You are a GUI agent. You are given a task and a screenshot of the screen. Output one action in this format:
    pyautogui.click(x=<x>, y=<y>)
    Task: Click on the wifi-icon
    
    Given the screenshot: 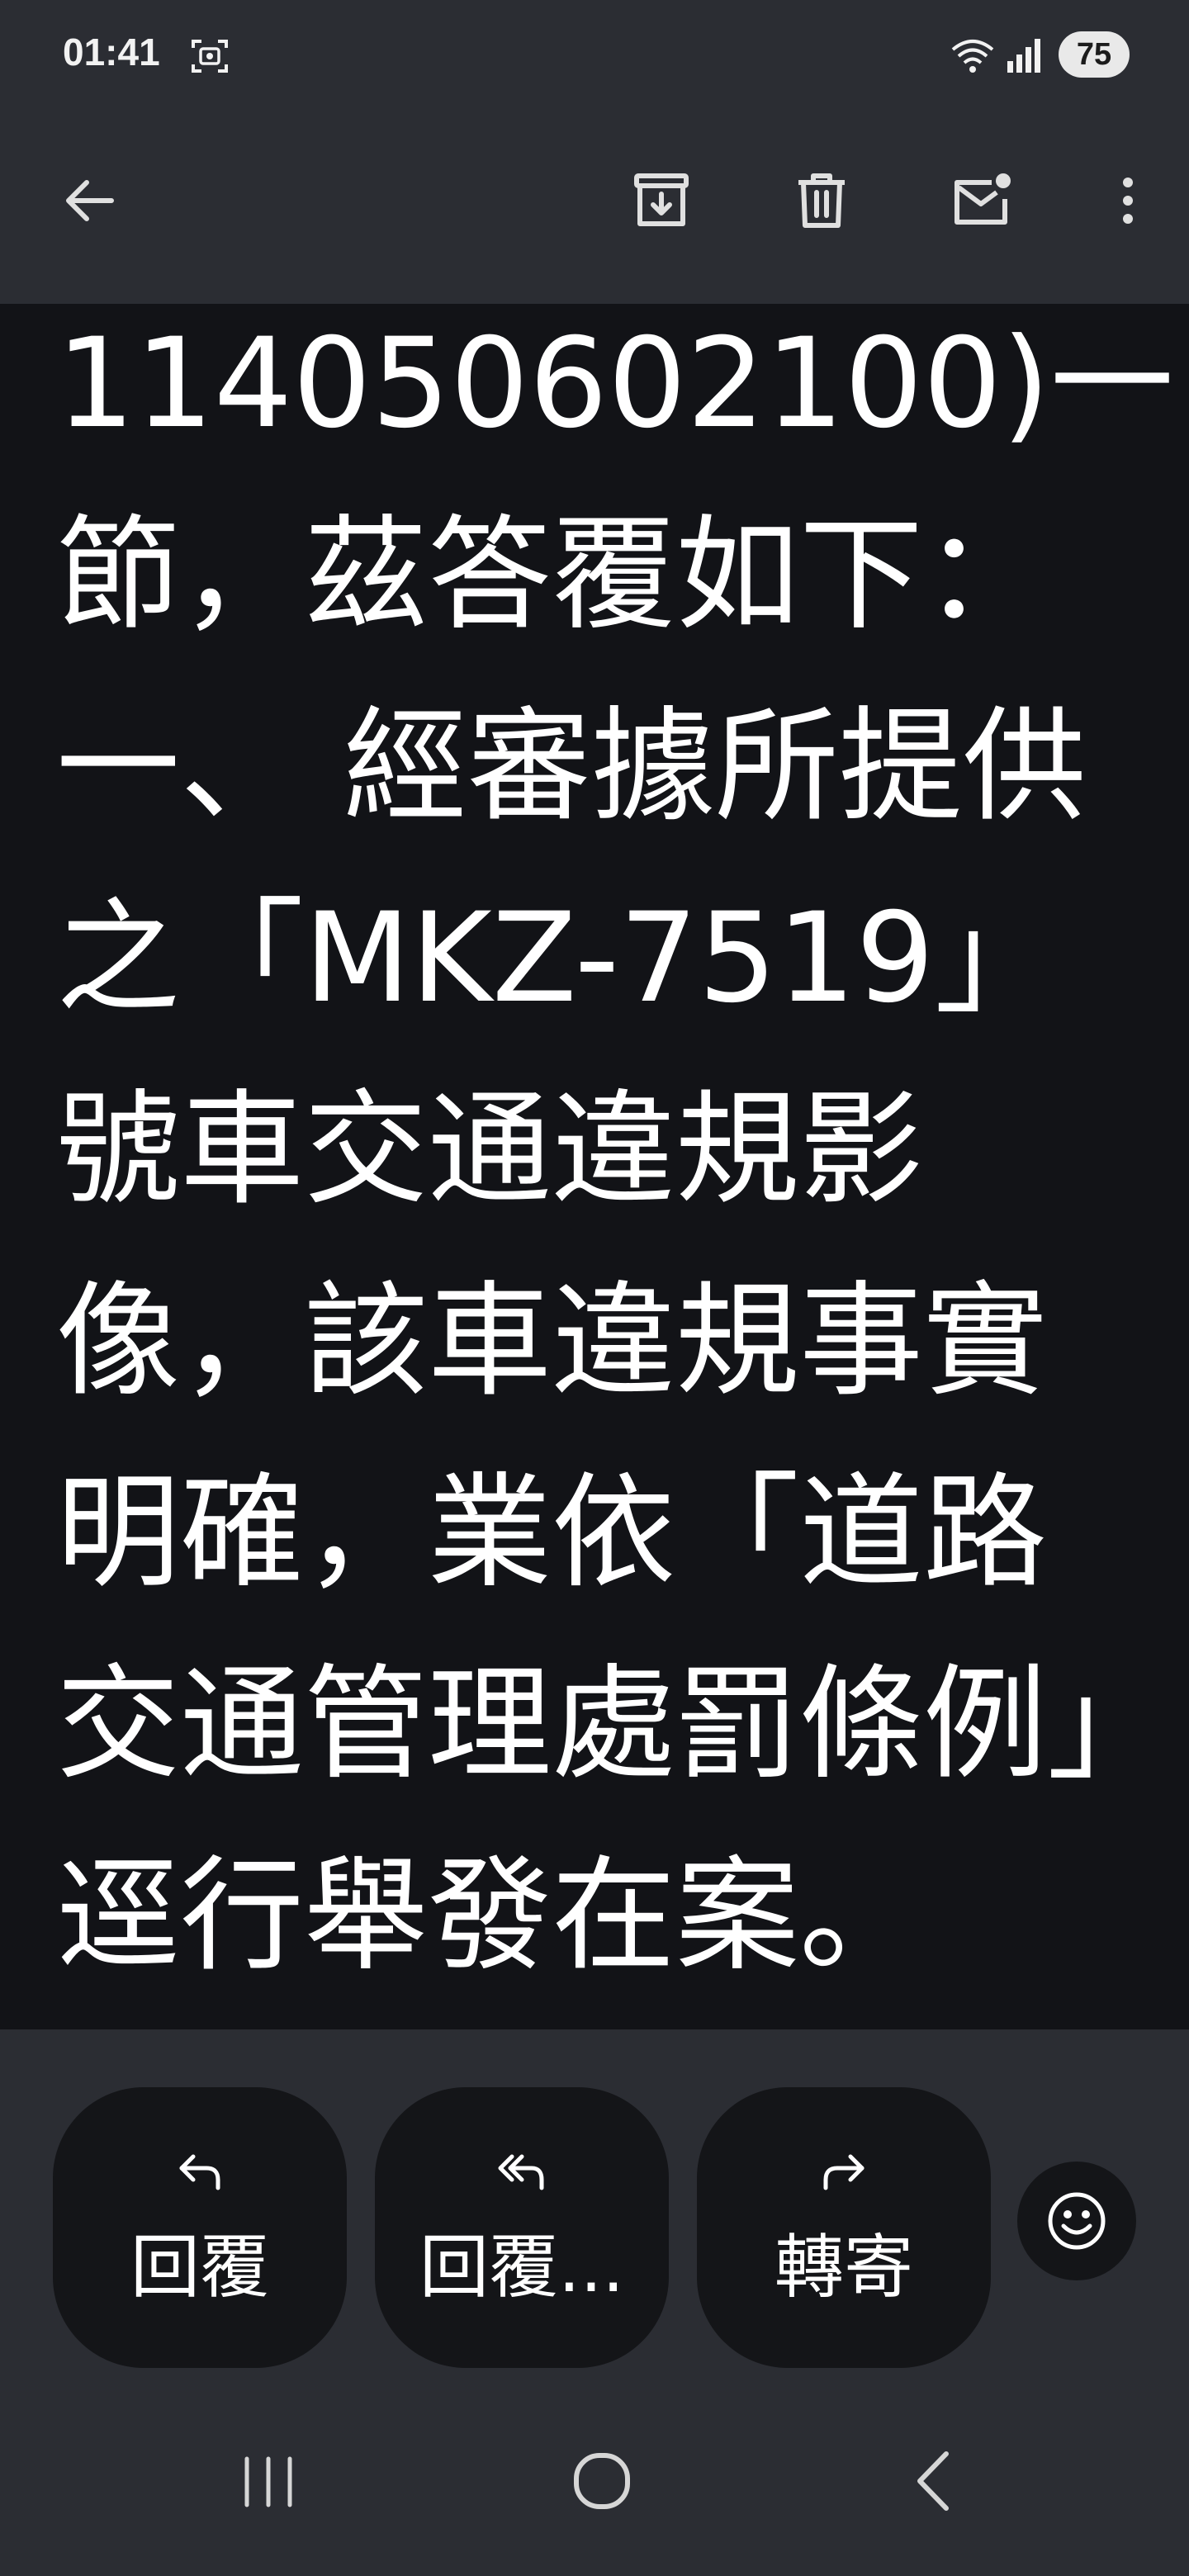 What is the action you would take?
    pyautogui.click(x=973, y=55)
    